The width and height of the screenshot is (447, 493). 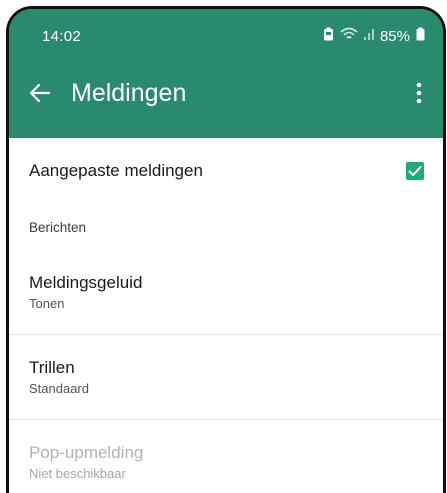 What do you see at coordinates (129, 92) in the screenshot?
I see `page-title: Meldingen` at bounding box center [129, 92].